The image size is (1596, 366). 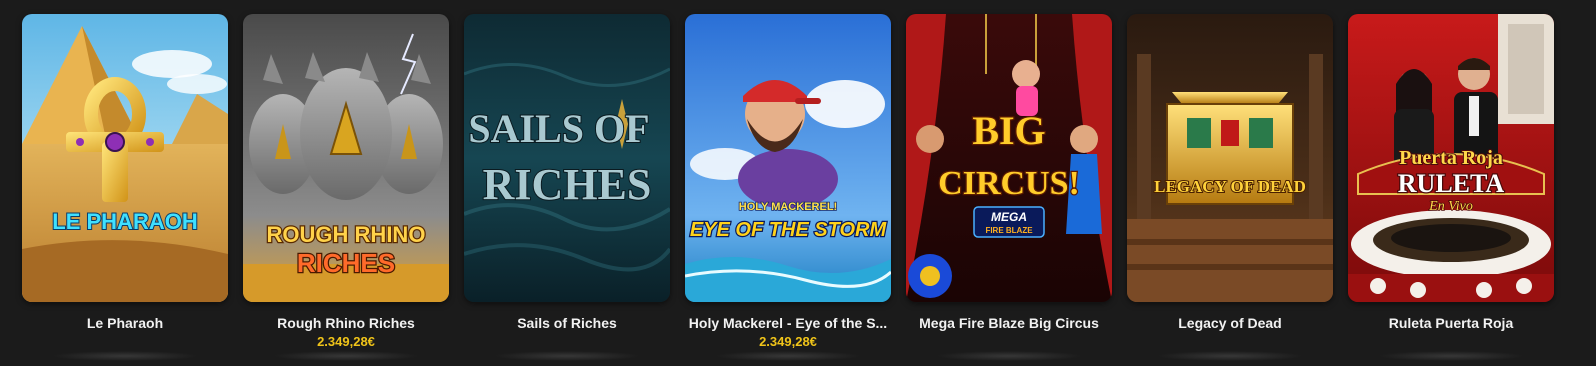 I want to click on game-caption: Ruleta Puerta Roja, so click(x=1451, y=323).